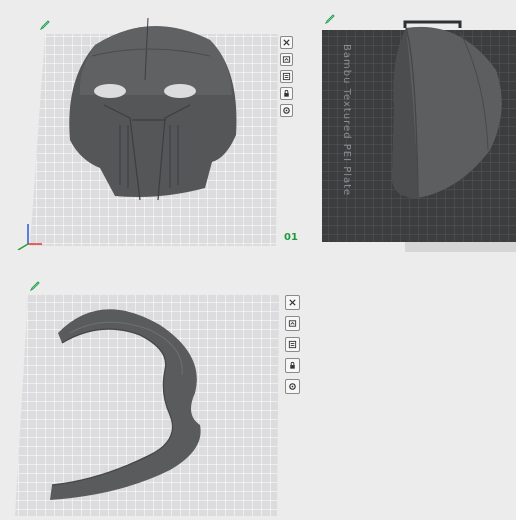 This screenshot has width=516, height=520. I want to click on plate-1-toolbar, so click(286, 76).